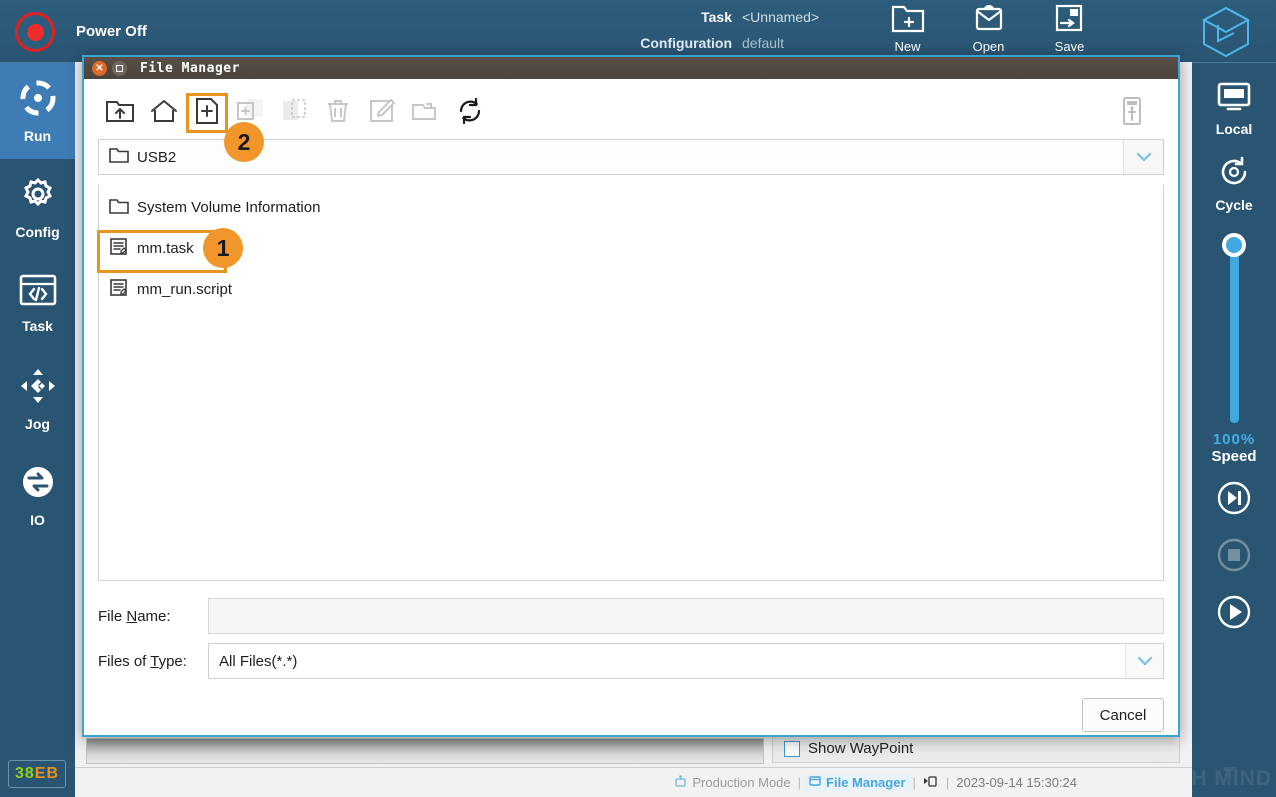  What do you see at coordinates (631, 715) in the screenshot?
I see `dialog-actions: Cancel` at bounding box center [631, 715].